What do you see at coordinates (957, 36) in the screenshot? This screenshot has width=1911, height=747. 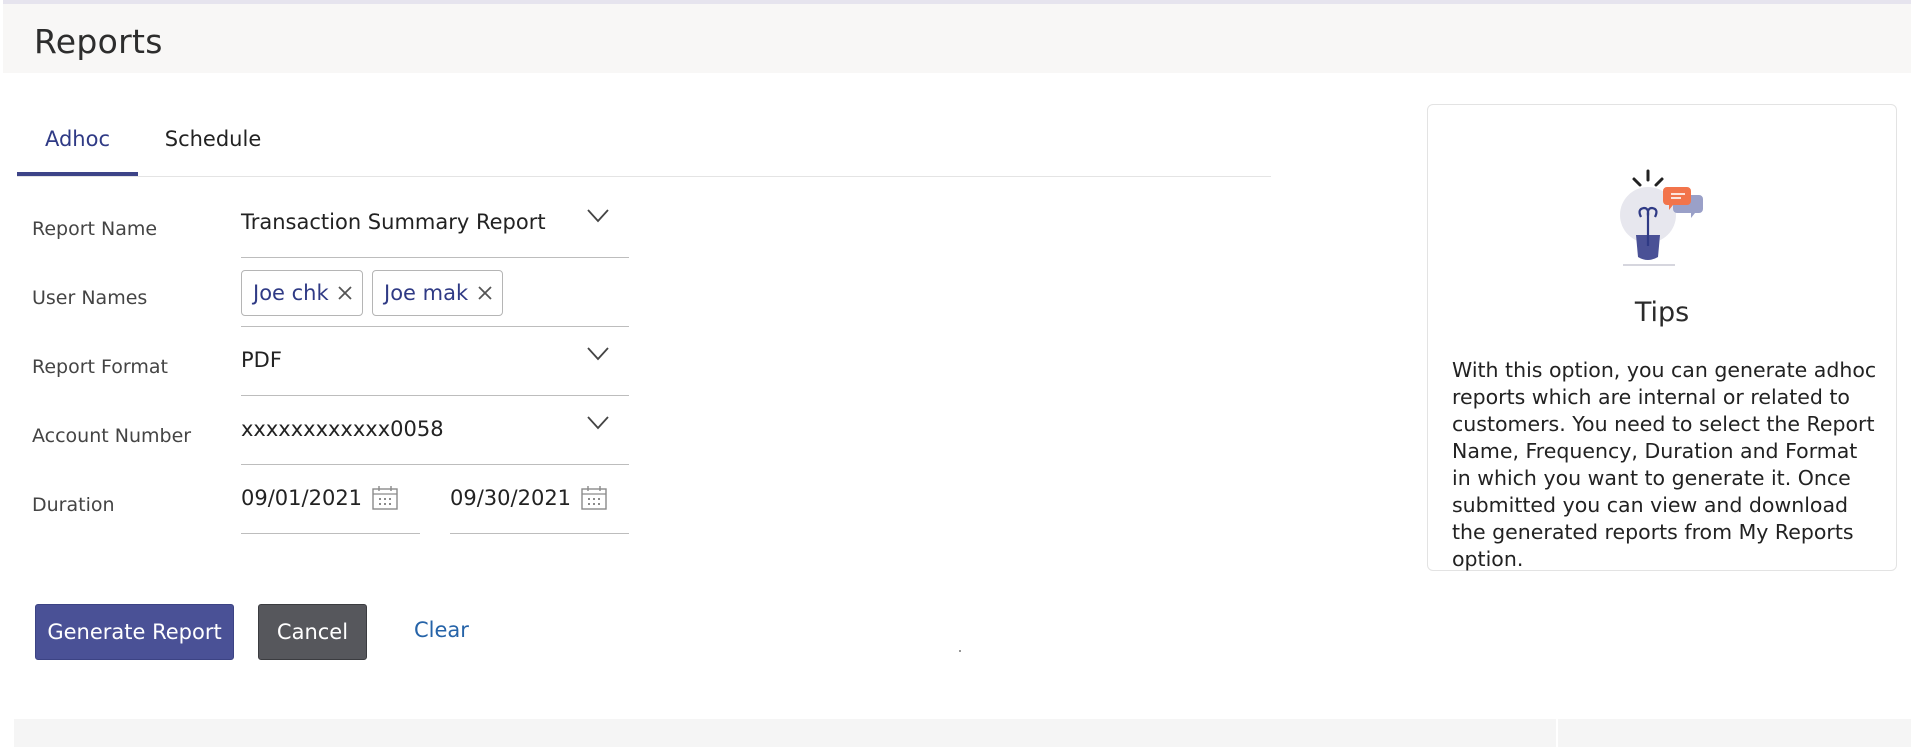 I see `page-header: Reports` at bounding box center [957, 36].